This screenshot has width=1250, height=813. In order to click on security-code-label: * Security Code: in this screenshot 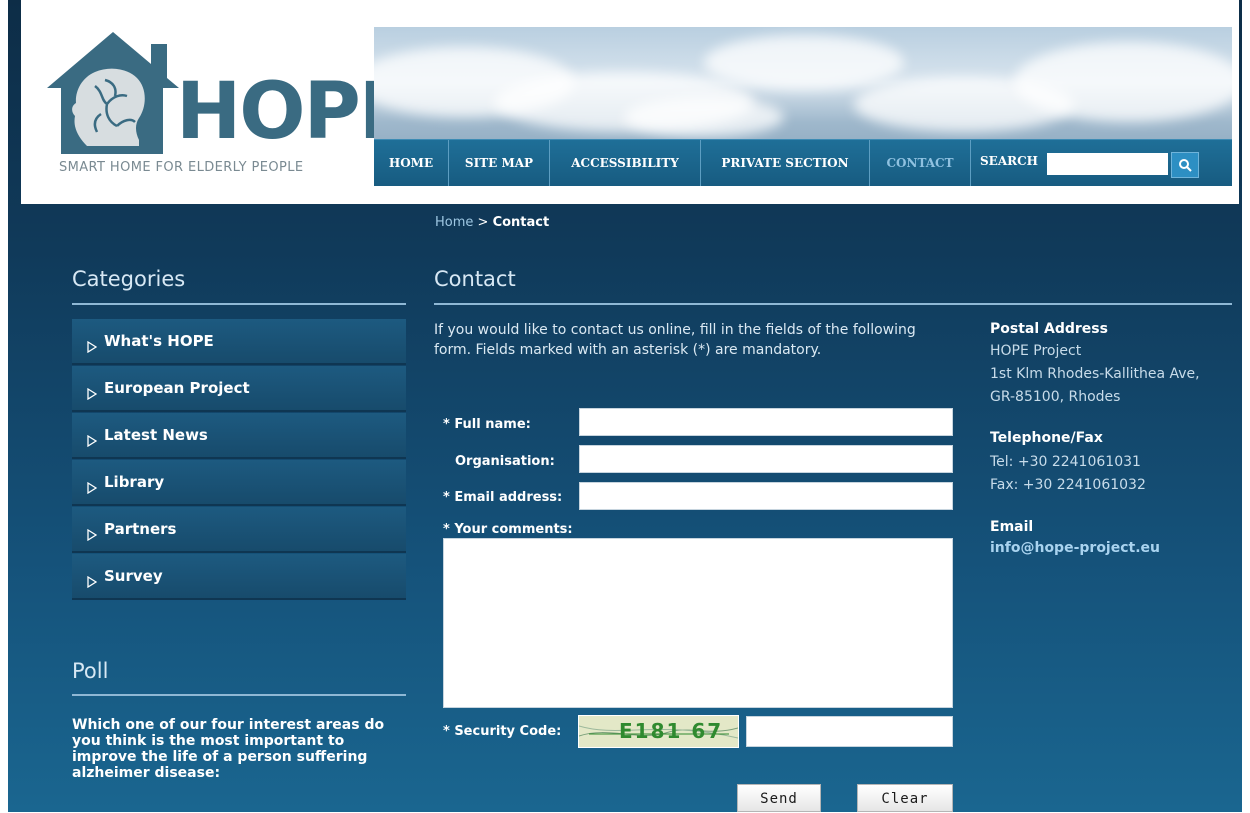, I will do `click(502, 731)`.